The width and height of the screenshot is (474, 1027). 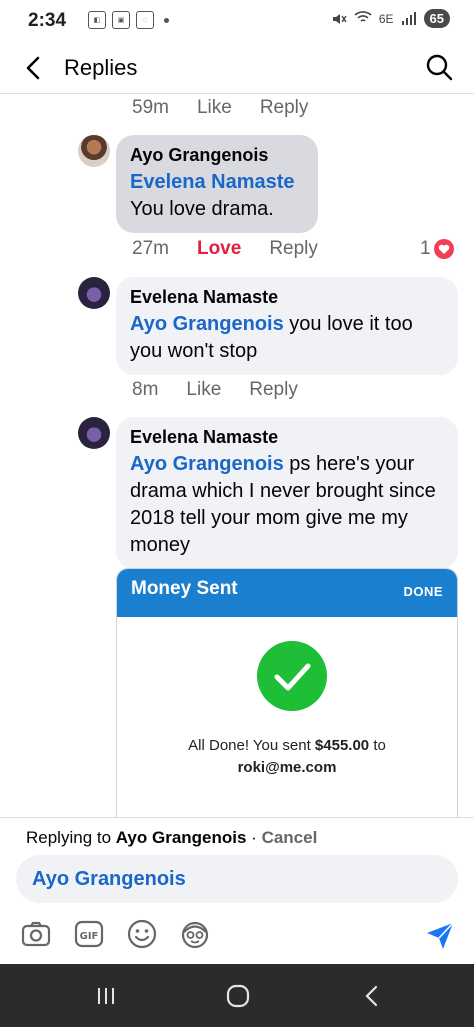 I want to click on money-sent-header: Money Sent DONE, so click(x=287, y=593).